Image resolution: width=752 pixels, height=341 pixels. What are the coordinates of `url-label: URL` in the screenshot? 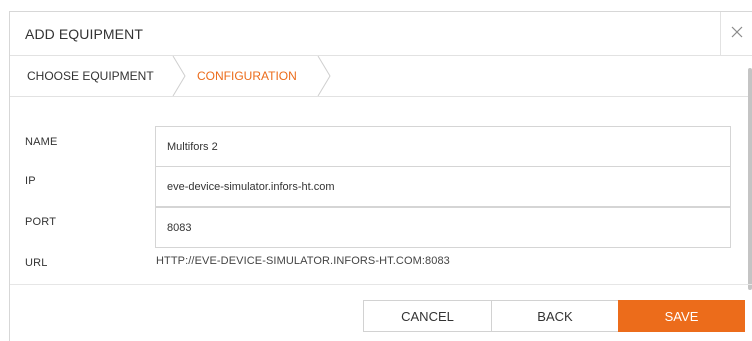 It's located at (36, 263).